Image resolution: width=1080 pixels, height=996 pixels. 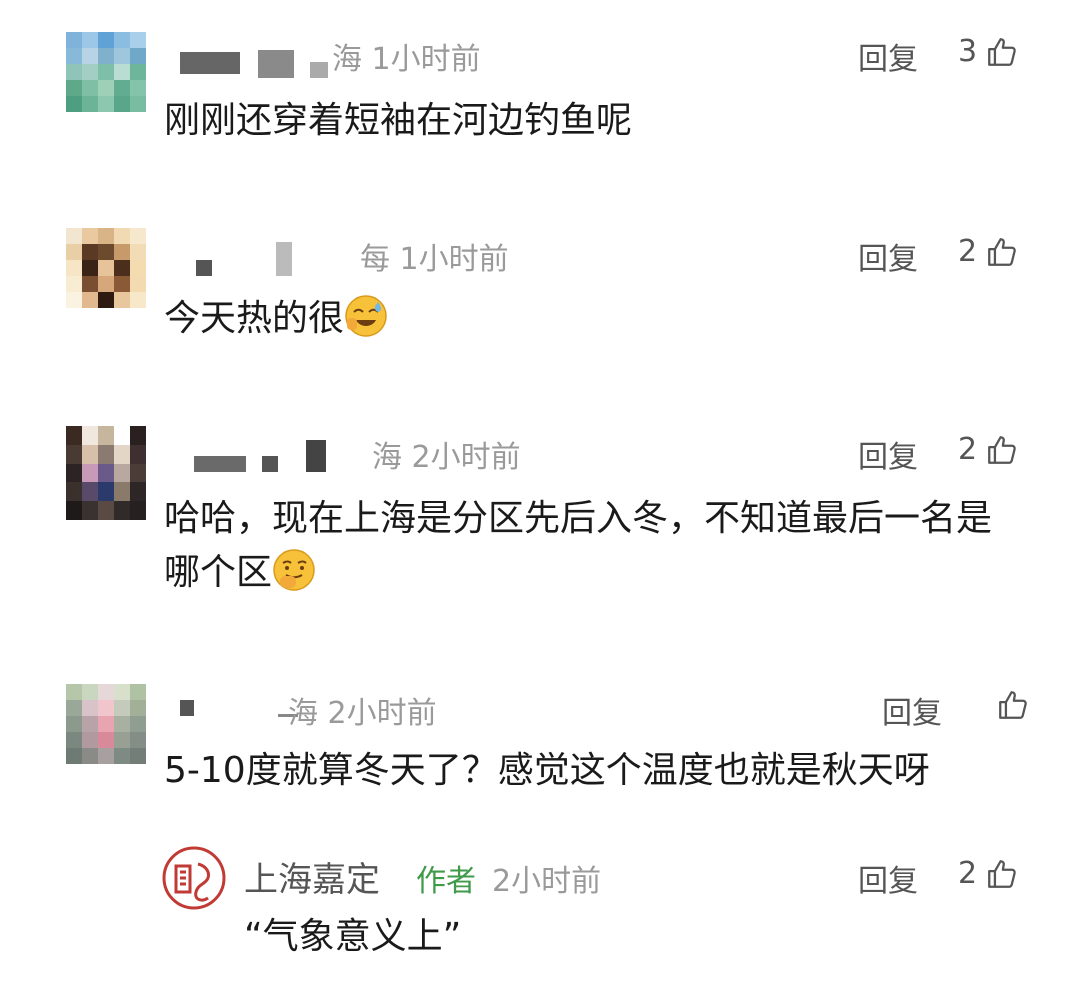 What do you see at coordinates (312, 876) in the screenshot?
I see `author-name: 上海嘉定` at bounding box center [312, 876].